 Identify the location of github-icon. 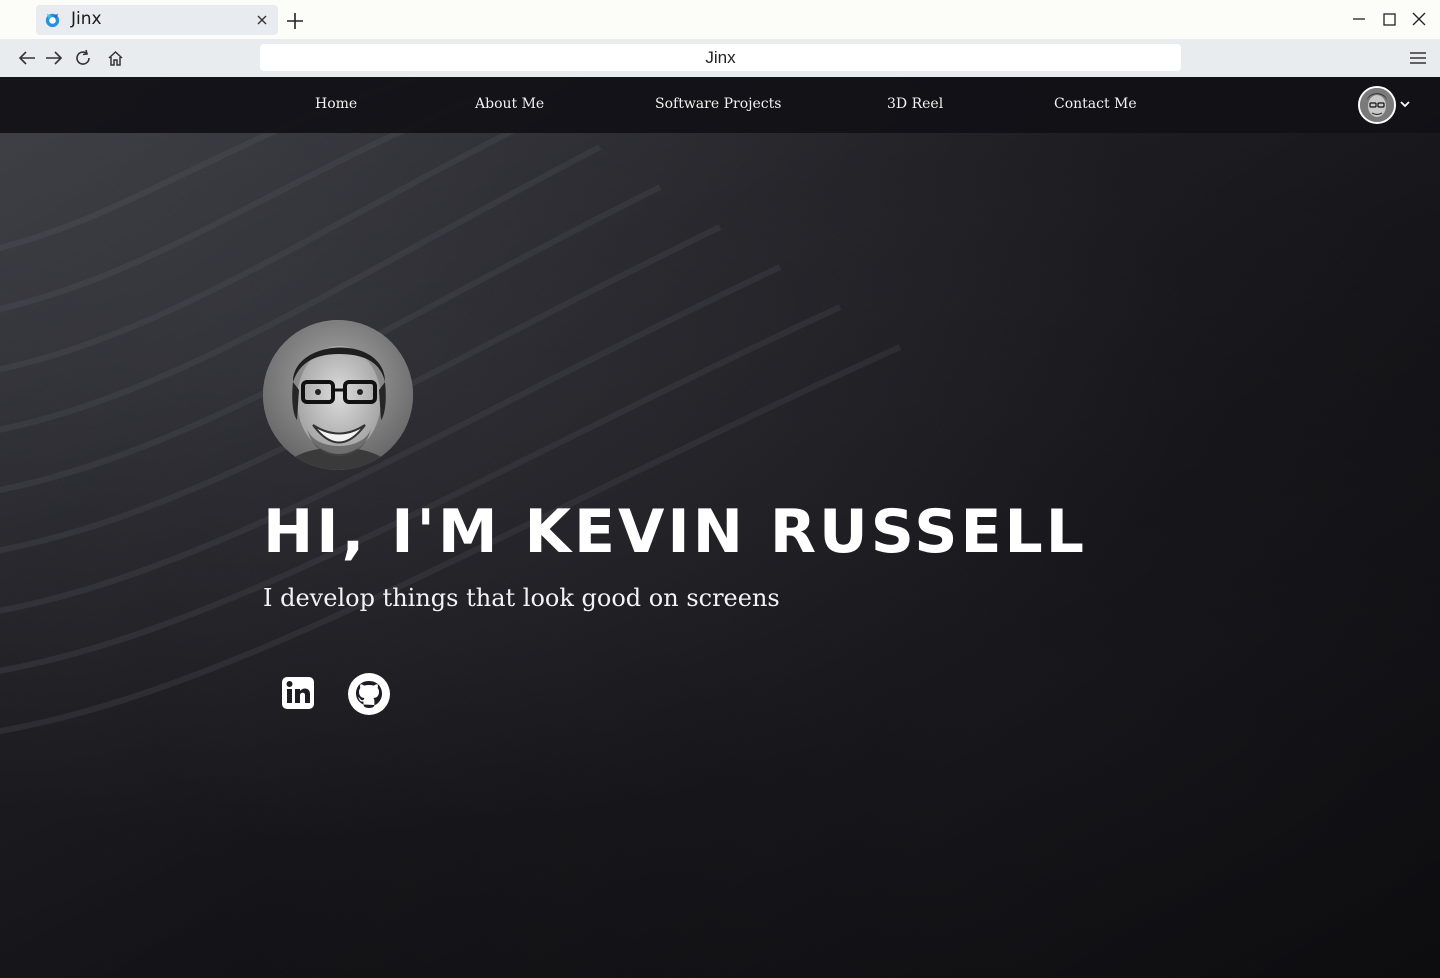
(369, 694).